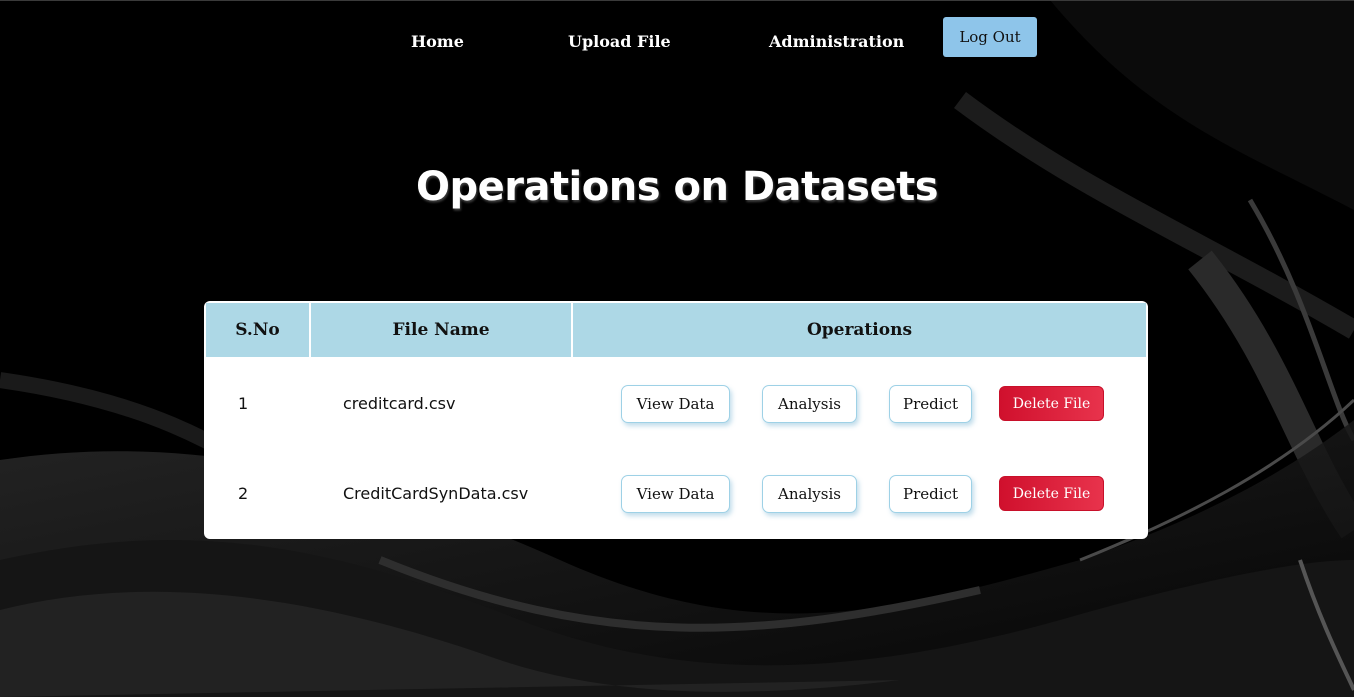 The image size is (1354, 697). Describe the element at coordinates (859, 330) in the screenshot. I see `header-operations: Operations` at that location.